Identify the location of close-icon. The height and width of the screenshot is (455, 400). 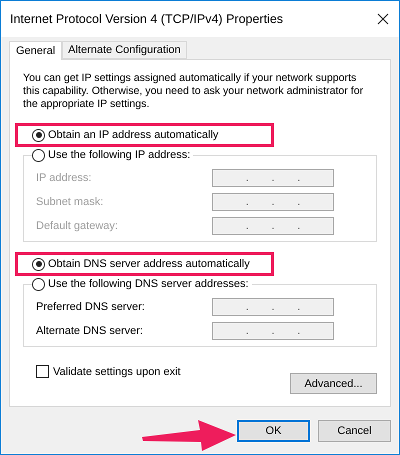
(383, 19).